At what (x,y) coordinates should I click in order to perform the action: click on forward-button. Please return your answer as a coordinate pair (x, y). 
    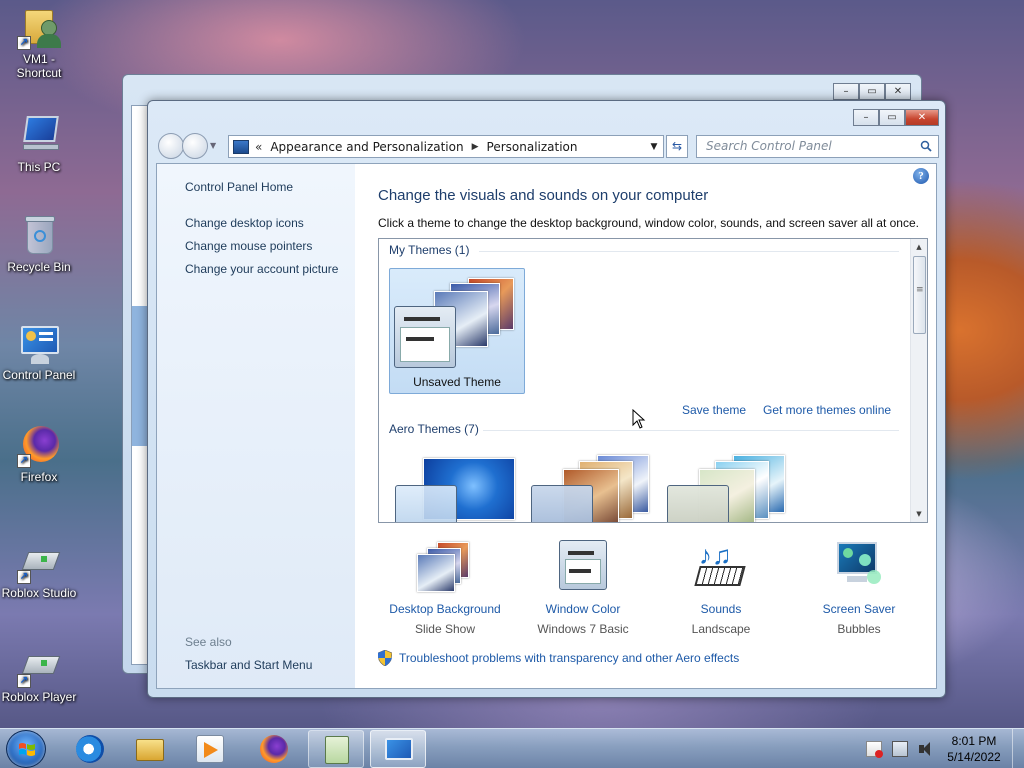
    Looking at the image, I should click on (195, 146).